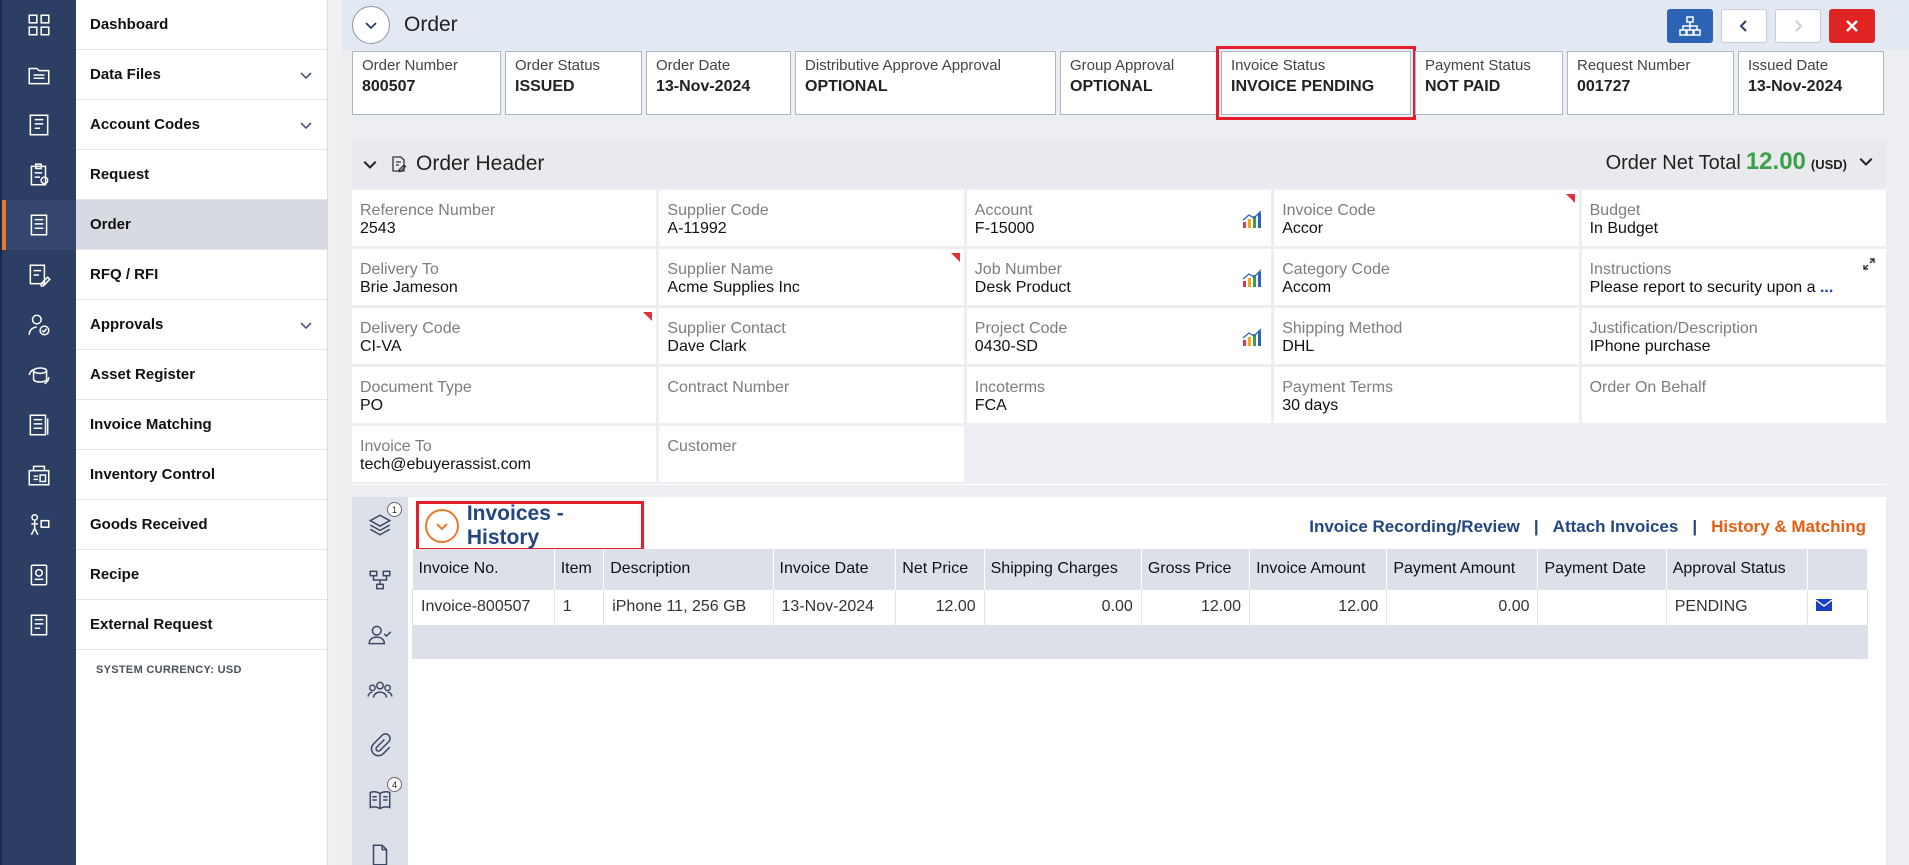 Image resolution: width=1909 pixels, height=865 pixels. Describe the element at coordinates (201, 325) in the screenshot. I see `sidebar-item-approvals: Approvals` at that location.